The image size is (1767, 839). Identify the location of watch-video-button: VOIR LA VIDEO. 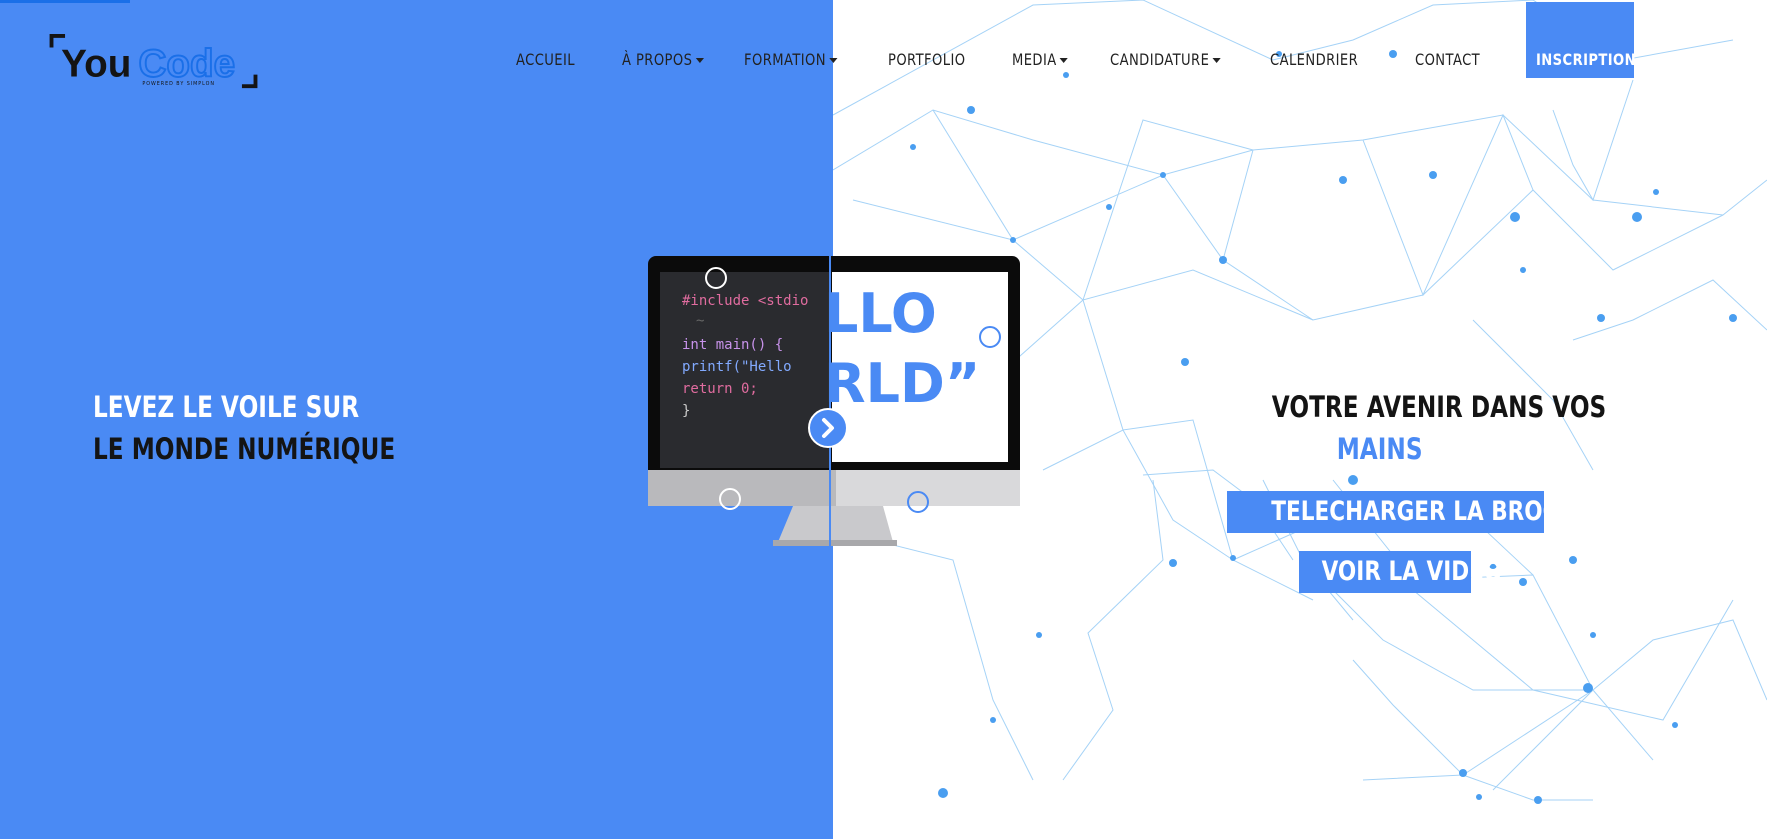
(1400, 572).